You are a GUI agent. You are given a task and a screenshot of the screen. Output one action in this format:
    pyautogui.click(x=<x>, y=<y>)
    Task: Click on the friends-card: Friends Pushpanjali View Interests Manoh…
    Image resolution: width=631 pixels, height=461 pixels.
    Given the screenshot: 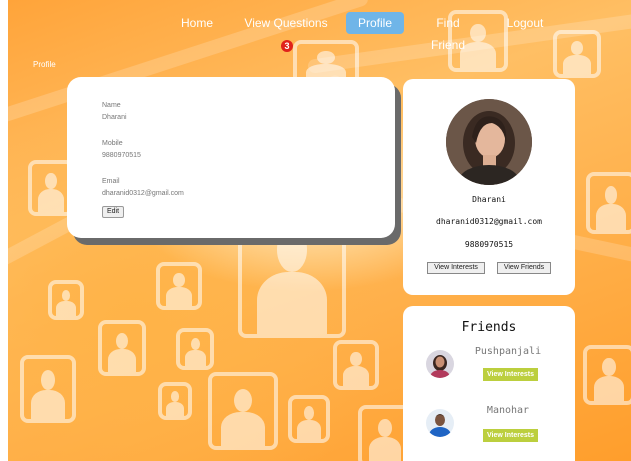 What is the action you would take?
    pyautogui.click(x=489, y=383)
    